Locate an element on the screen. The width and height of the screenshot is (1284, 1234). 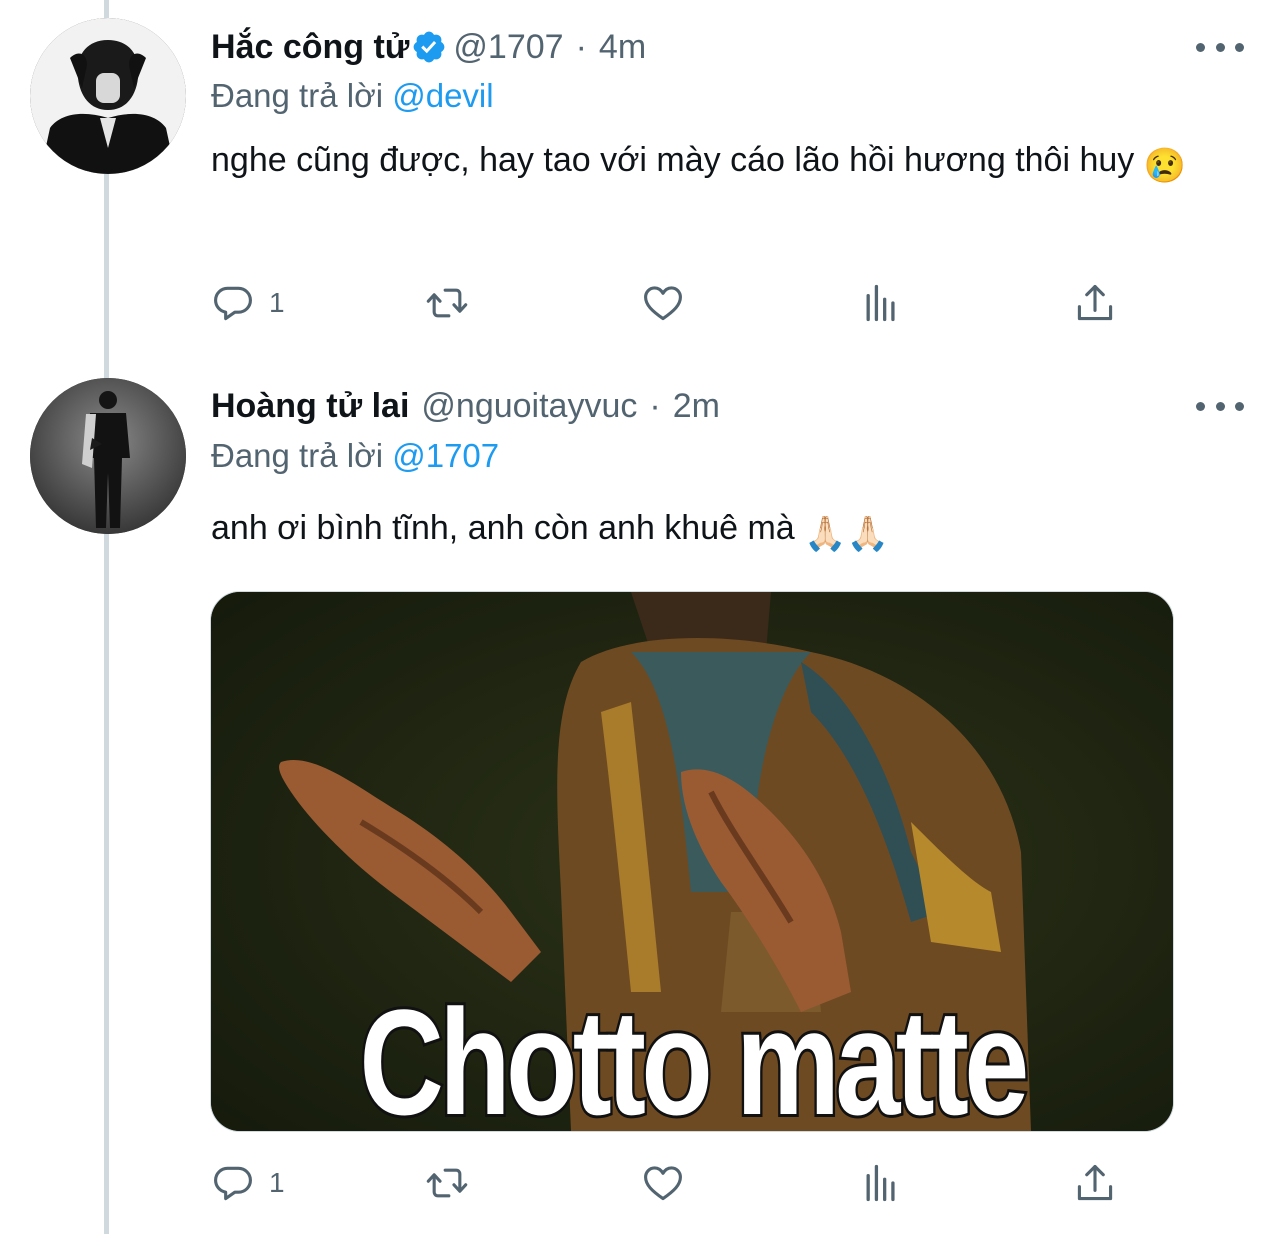
display-name: Hoàng tử lai is located at coordinates (310, 406).